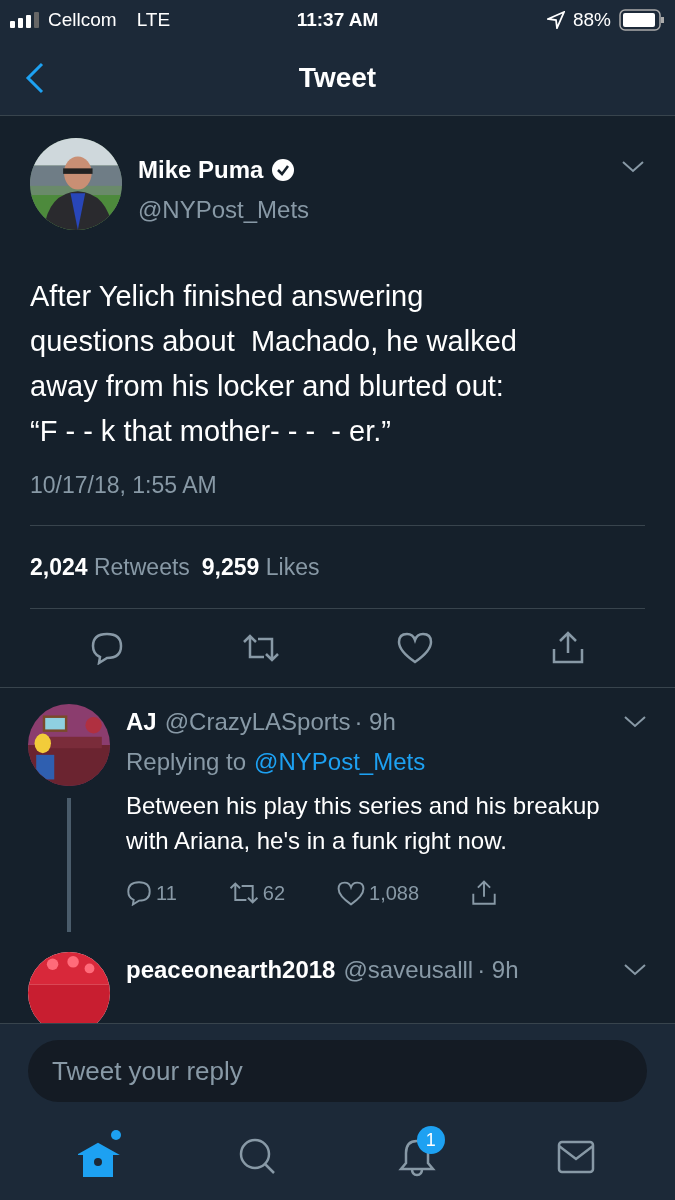  What do you see at coordinates (337, 1071) in the screenshot?
I see `reply-input: Tweet your reply` at bounding box center [337, 1071].